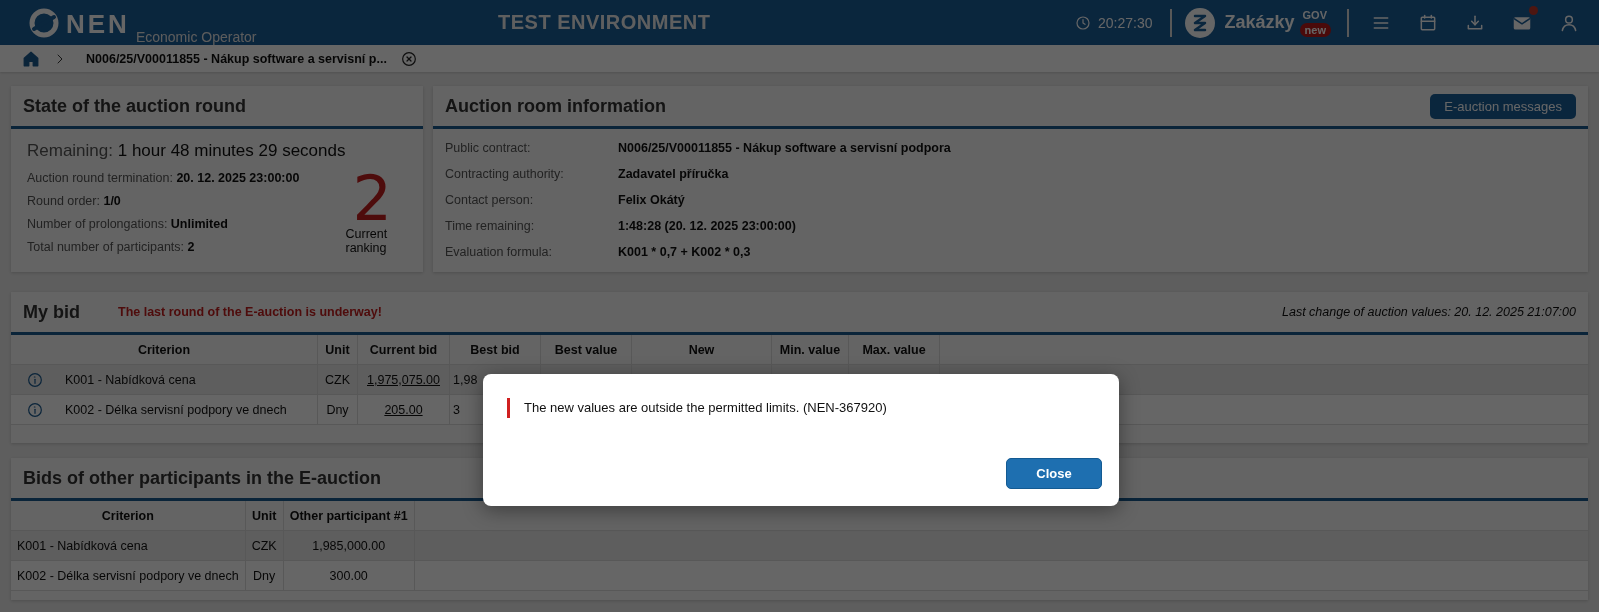 The width and height of the screenshot is (1599, 612). What do you see at coordinates (403, 350) in the screenshot?
I see `column-header: Current bid` at bounding box center [403, 350].